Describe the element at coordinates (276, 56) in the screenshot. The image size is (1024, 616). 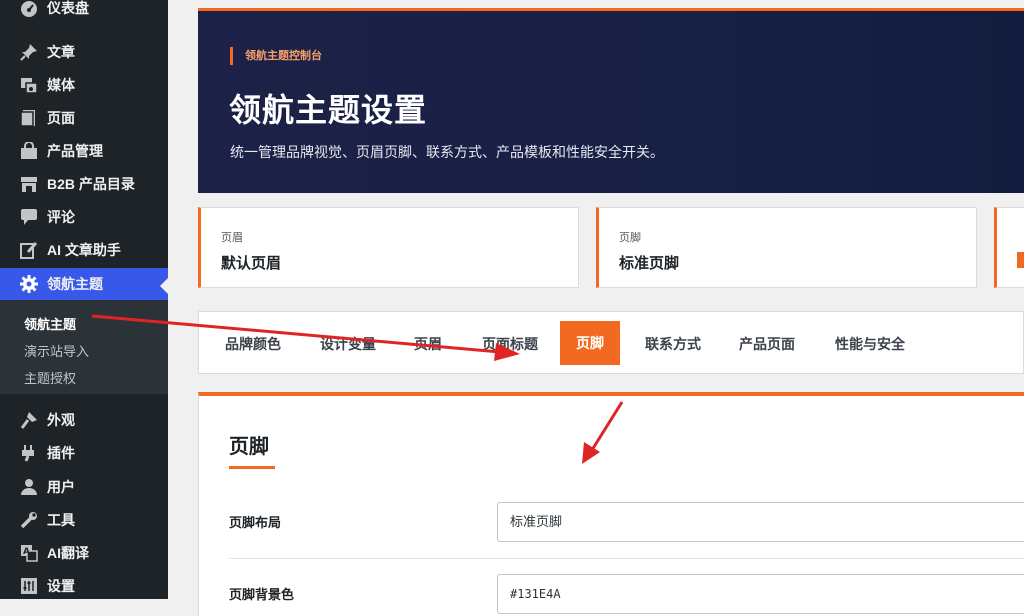
I see `hero-kicker: 领航主题控制台` at that location.